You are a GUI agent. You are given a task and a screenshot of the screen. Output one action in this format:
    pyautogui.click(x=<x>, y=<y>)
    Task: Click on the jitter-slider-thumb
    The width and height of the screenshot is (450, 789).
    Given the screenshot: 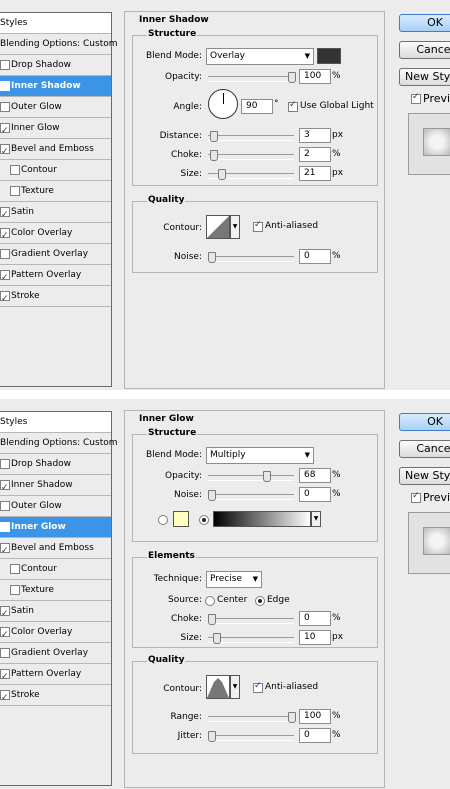 What is the action you would take?
    pyautogui.click(x=212, y=736)
    